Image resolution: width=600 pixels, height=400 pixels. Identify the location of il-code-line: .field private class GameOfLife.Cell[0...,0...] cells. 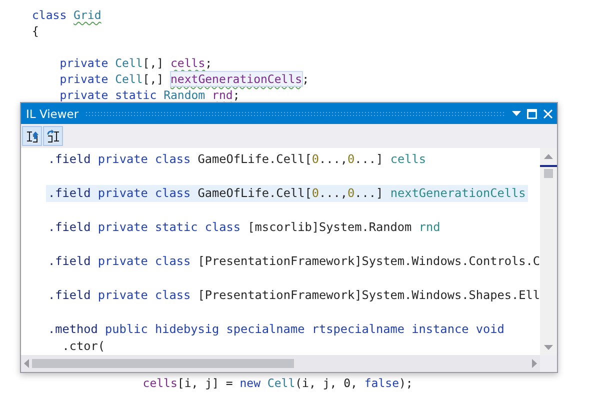
(237, 159).